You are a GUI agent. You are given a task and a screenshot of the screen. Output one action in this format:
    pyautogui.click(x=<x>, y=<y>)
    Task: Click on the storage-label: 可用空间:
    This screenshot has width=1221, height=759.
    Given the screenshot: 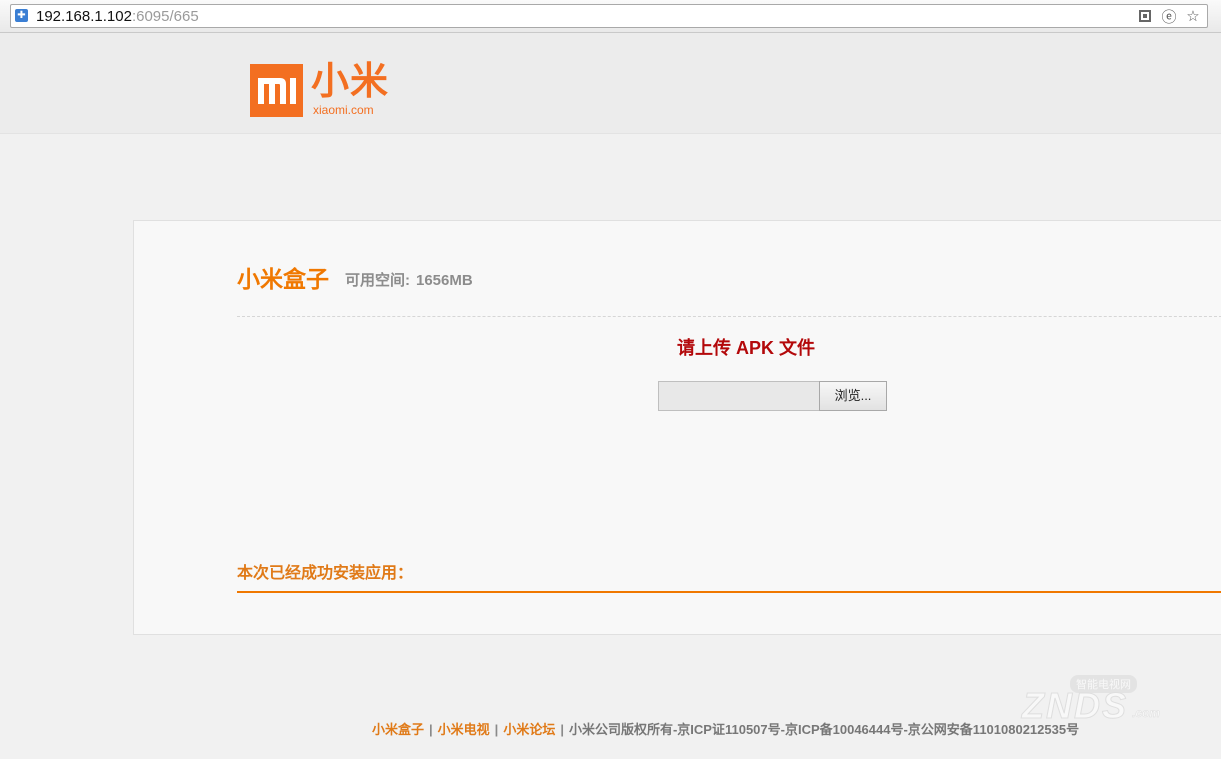 What is the action you would take?
    pyautogui.click(x=377, y=280)
    